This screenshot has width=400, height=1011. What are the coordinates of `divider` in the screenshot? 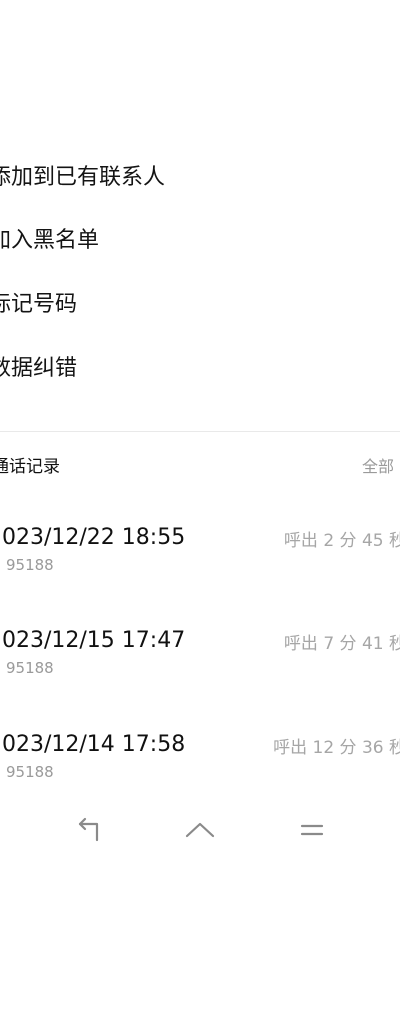 It's located at (200, 431).